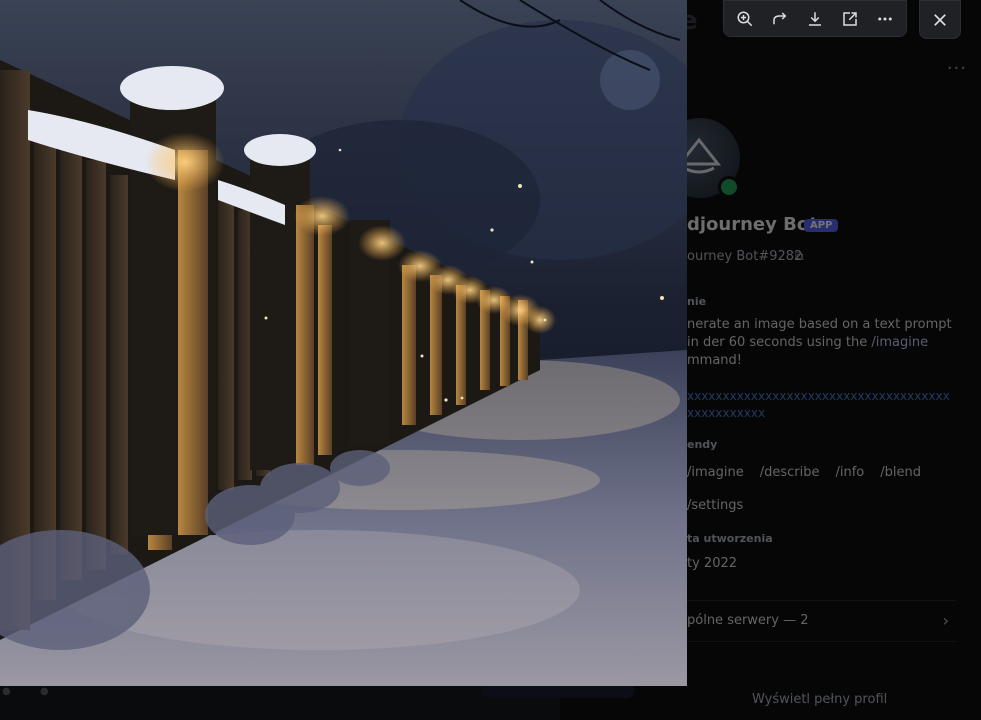  Describe the element at coordinates (715, 505) in the screenshot. I see `command-chip-settings: /settings` at that location.